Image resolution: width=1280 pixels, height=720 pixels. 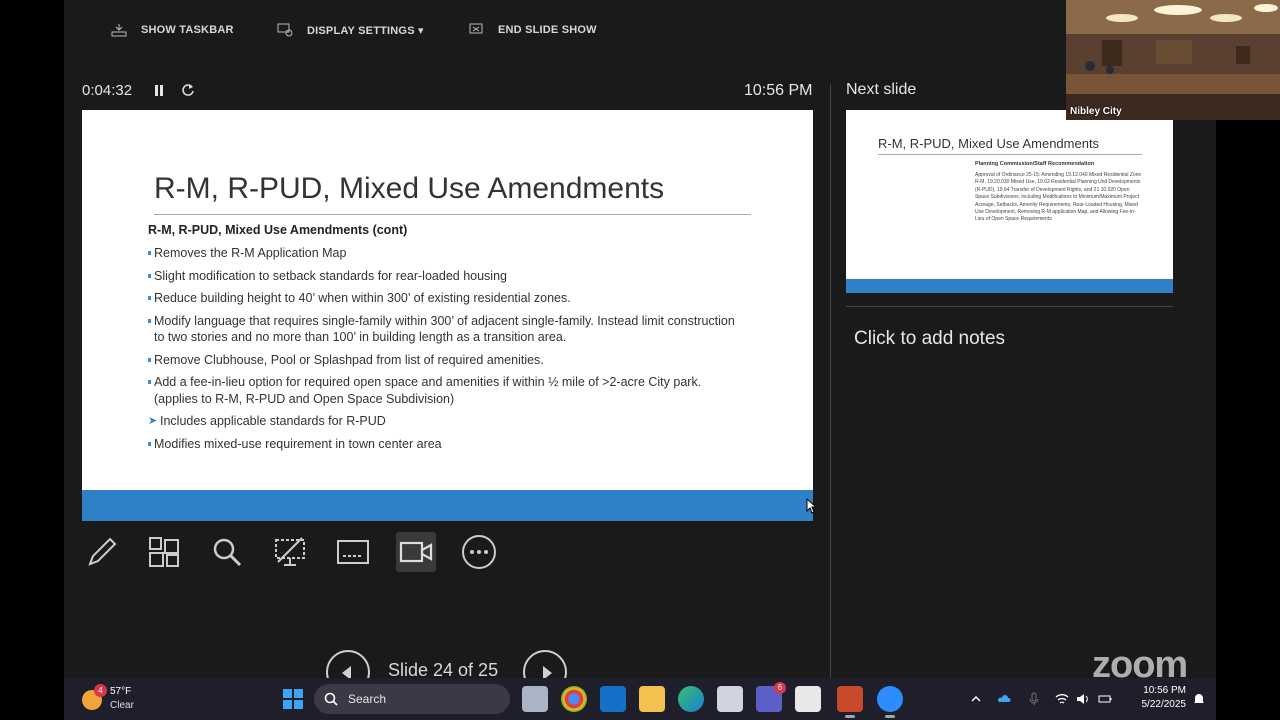 I want to click on show-taskbar-button: SHOW TASKBAR, so click(x=172, y=30).